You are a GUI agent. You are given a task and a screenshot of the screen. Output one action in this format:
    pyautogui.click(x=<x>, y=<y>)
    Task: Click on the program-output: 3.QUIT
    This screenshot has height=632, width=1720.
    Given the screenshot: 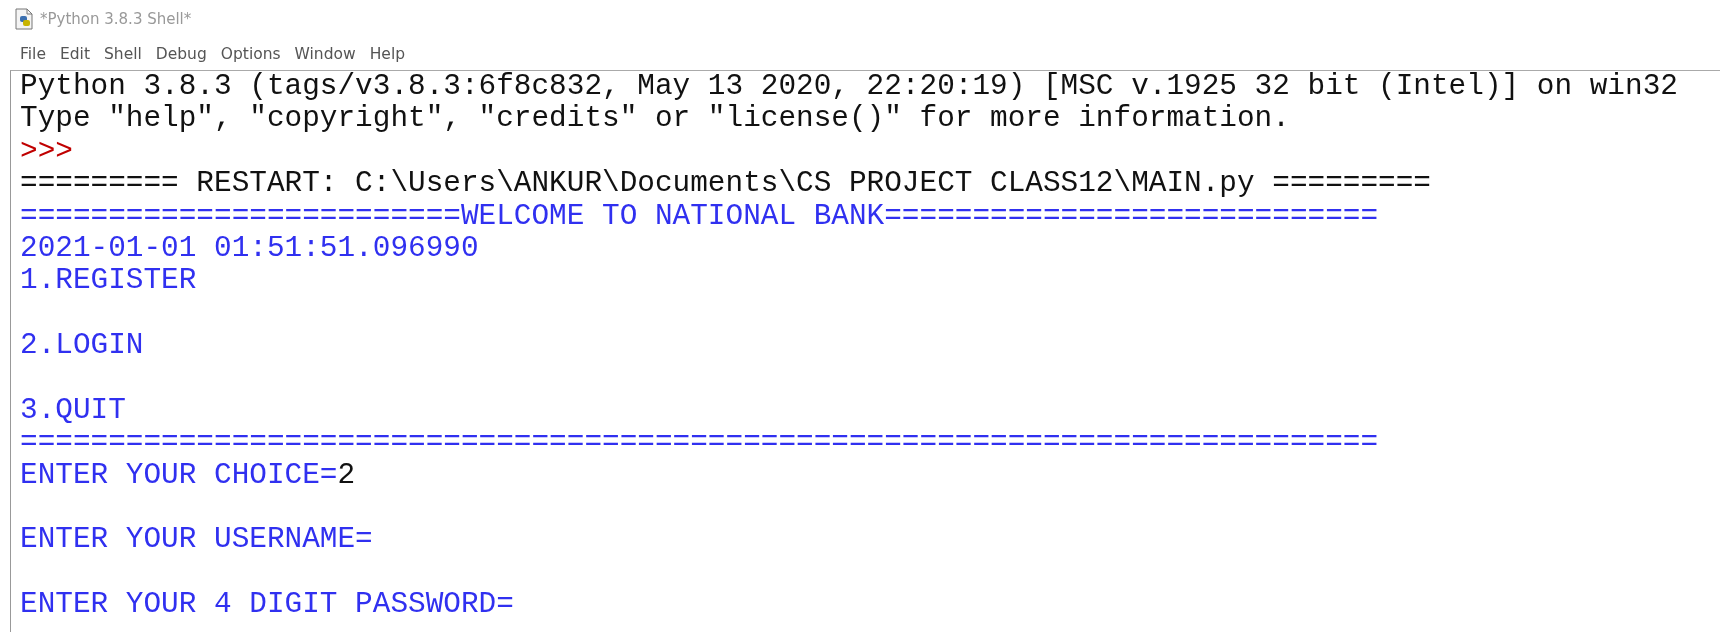 What is the action you would take?
    pyautogui.click(x=73, y=410)
    